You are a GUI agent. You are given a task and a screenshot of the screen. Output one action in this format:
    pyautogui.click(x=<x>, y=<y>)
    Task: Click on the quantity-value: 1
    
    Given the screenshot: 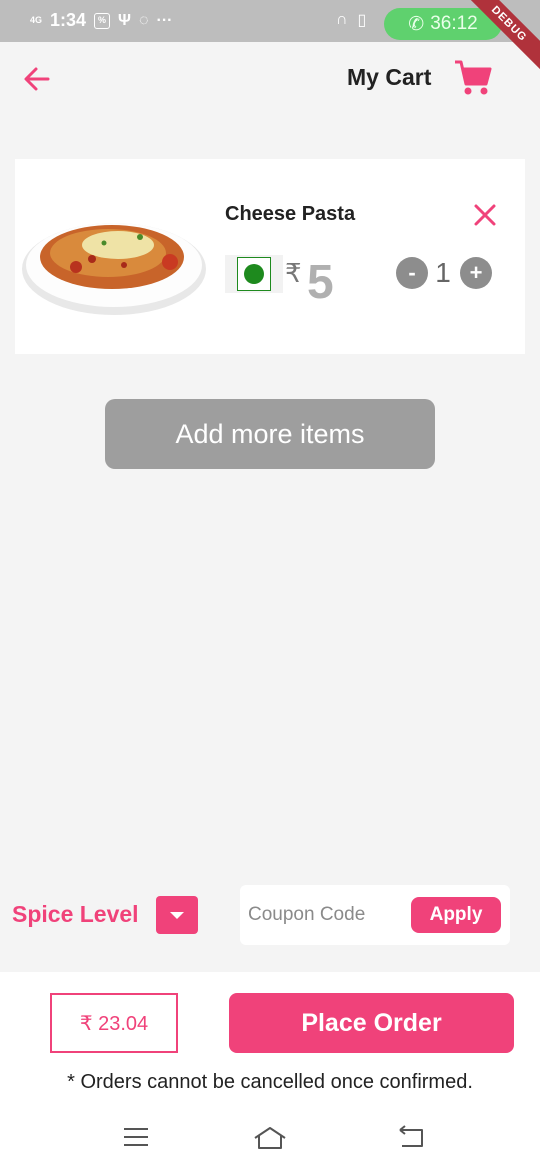 What is the action you would take?
    pyautogui.click(x=443, y=272)
    